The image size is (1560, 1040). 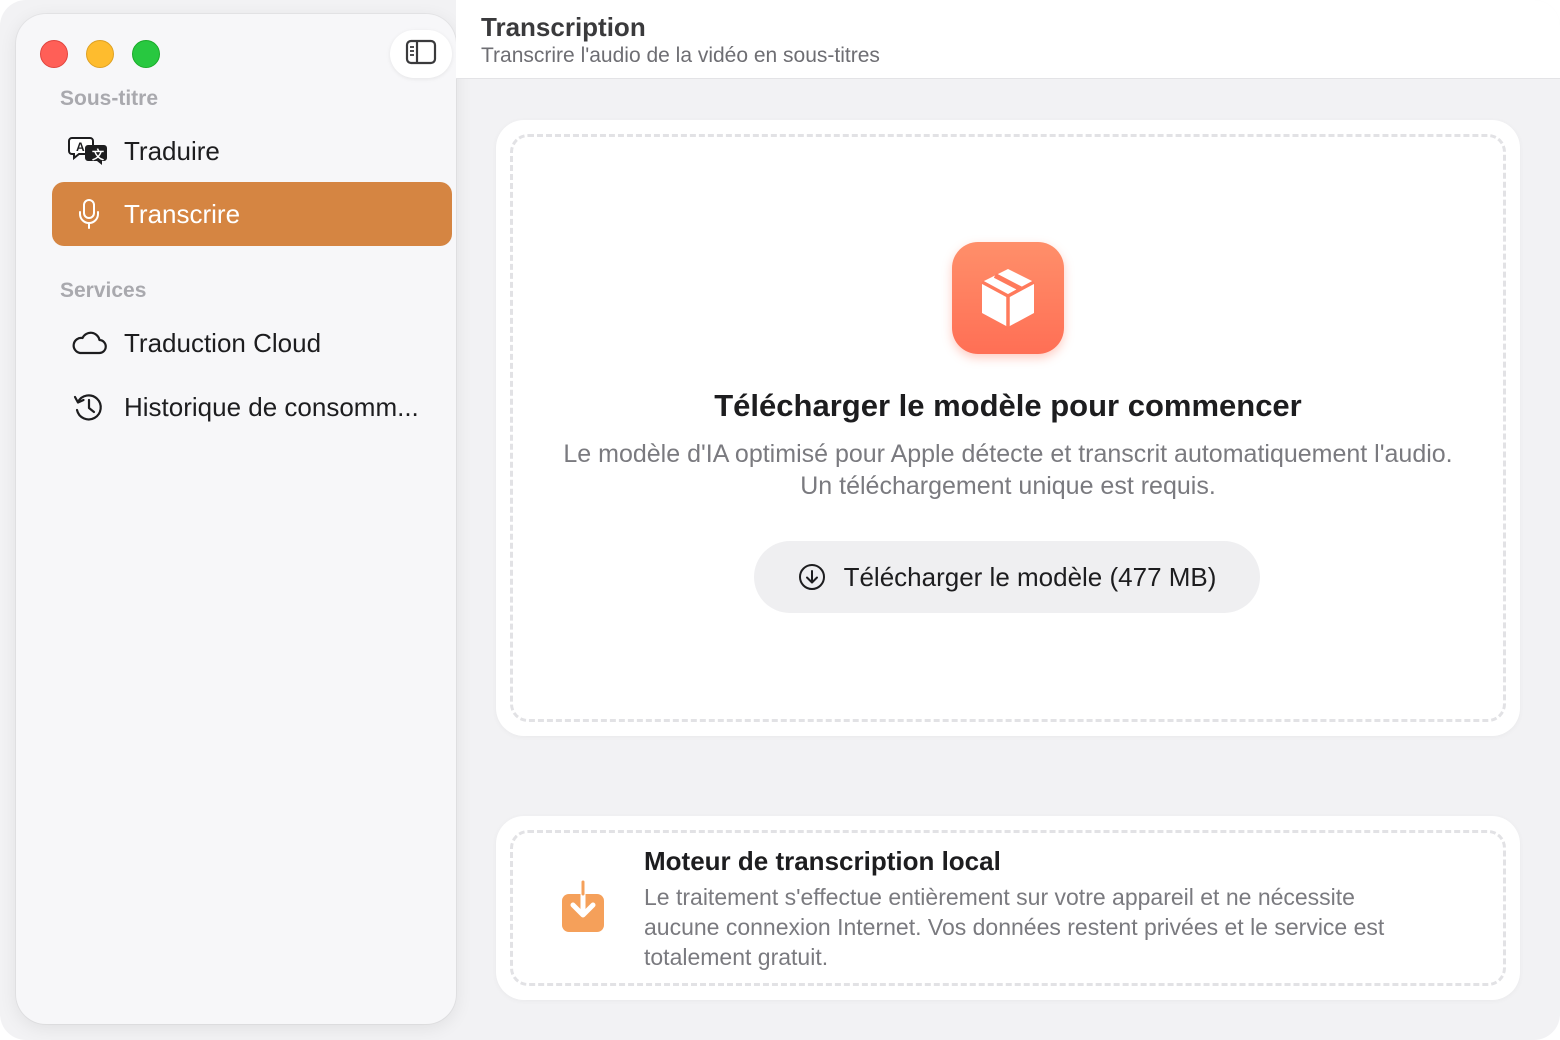 What do you see at coordinates (1008, 298) in the screenshot?
I see `package-icon` at bounding box center [1008, 298].